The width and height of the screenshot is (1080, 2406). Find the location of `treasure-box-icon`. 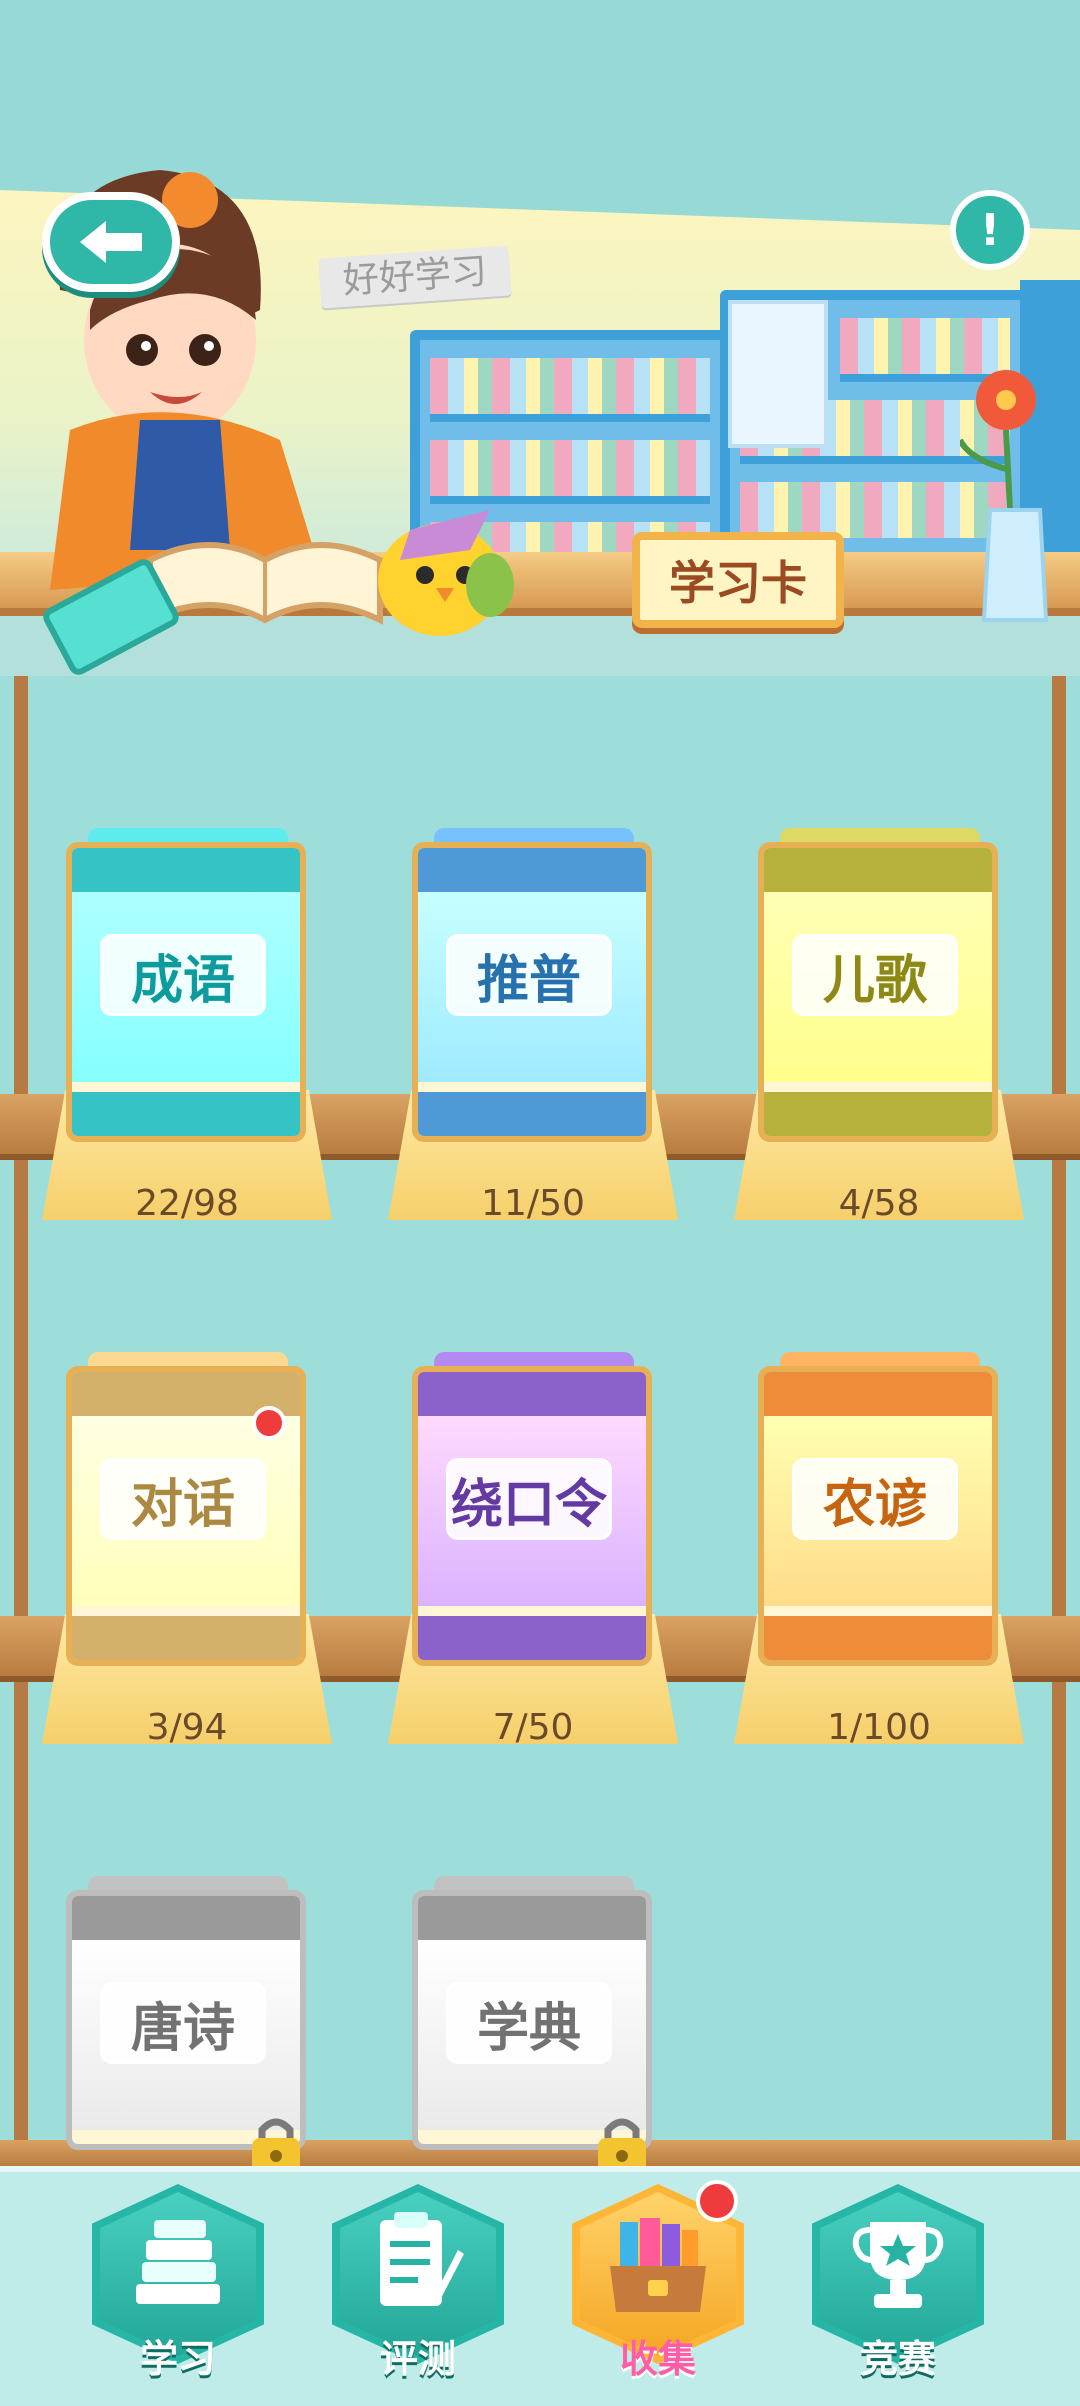

treasure-box-icon is located at coordinates (658, 2265).